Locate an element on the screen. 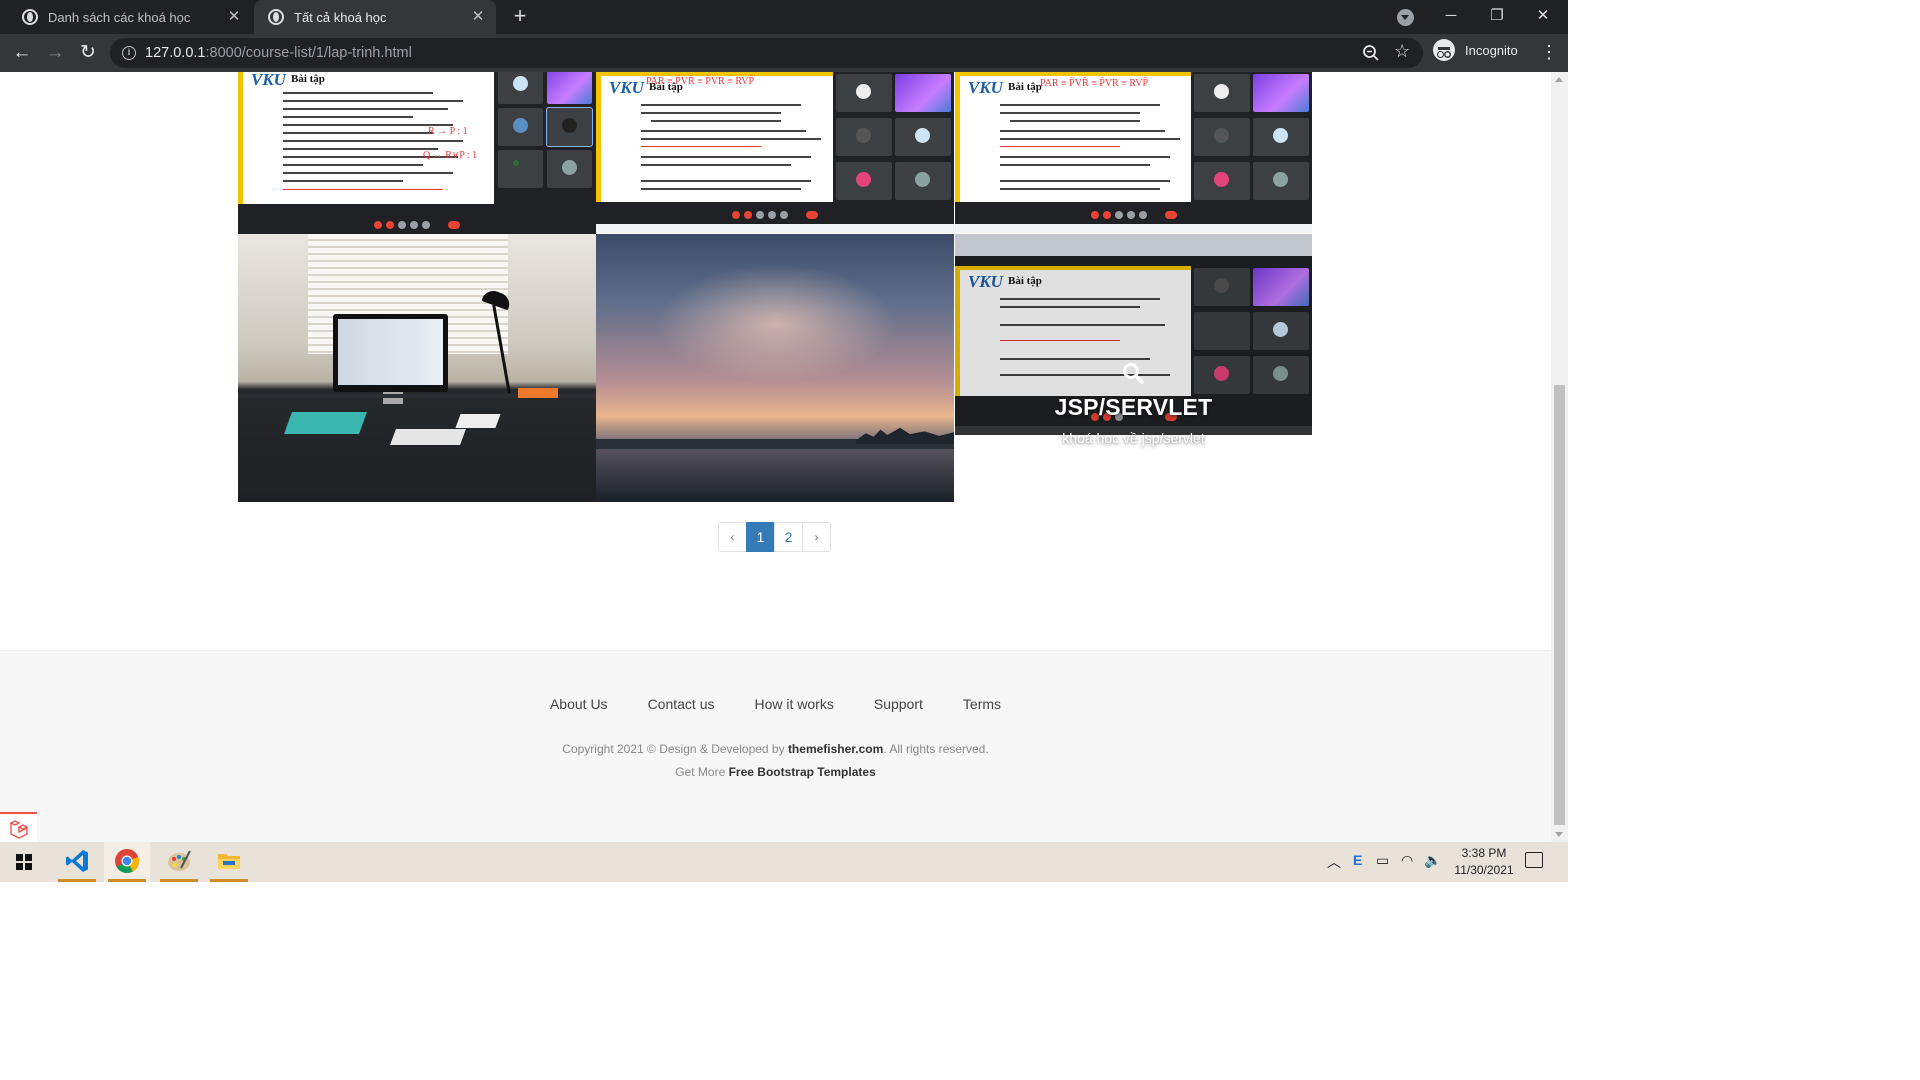 This screenshot has height=1080, width=1920. restore-button: ❐ is located at coordinates (1497, 17).